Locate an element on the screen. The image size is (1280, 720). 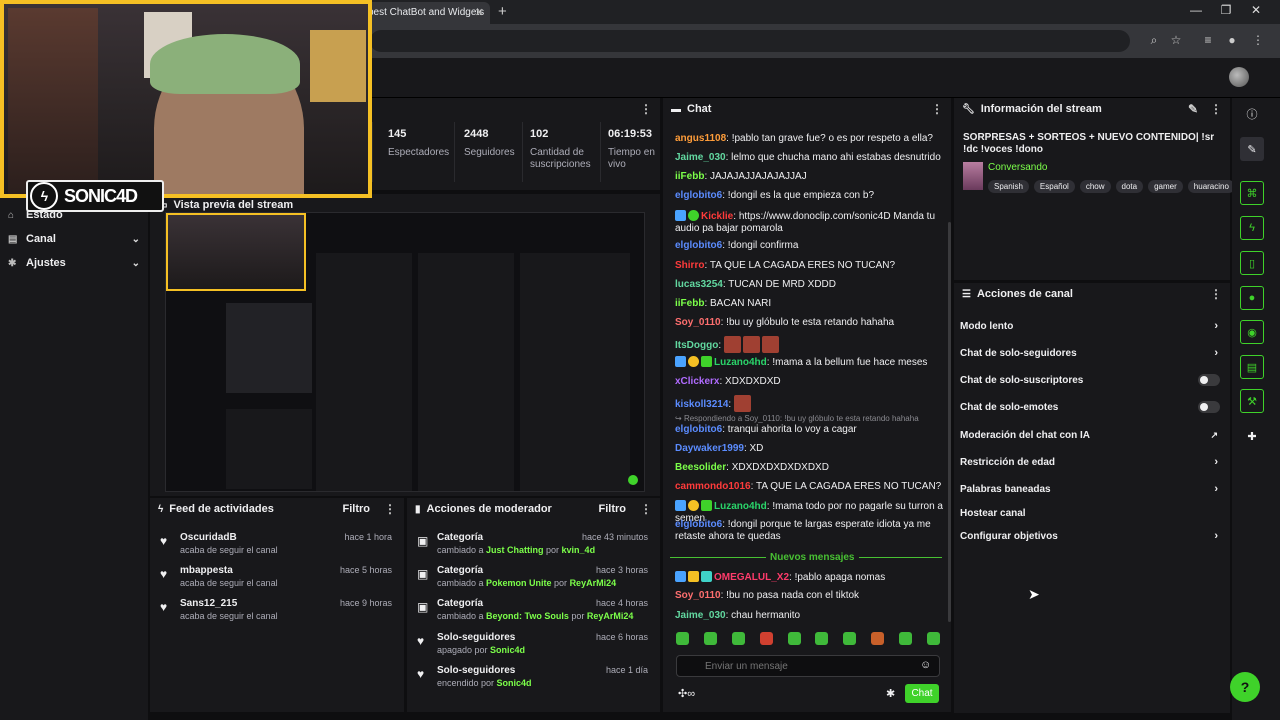
nav-item-ajustes: ✱ Ajustes ⌄ is located at coordinates (74, 263).